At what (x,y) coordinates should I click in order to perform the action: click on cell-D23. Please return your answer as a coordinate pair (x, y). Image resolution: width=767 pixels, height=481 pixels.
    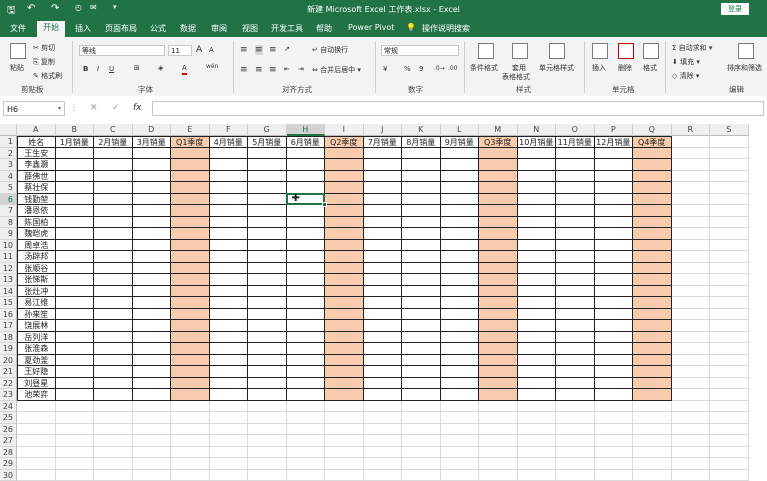
    Looking at the image, I should click on (152, 395).